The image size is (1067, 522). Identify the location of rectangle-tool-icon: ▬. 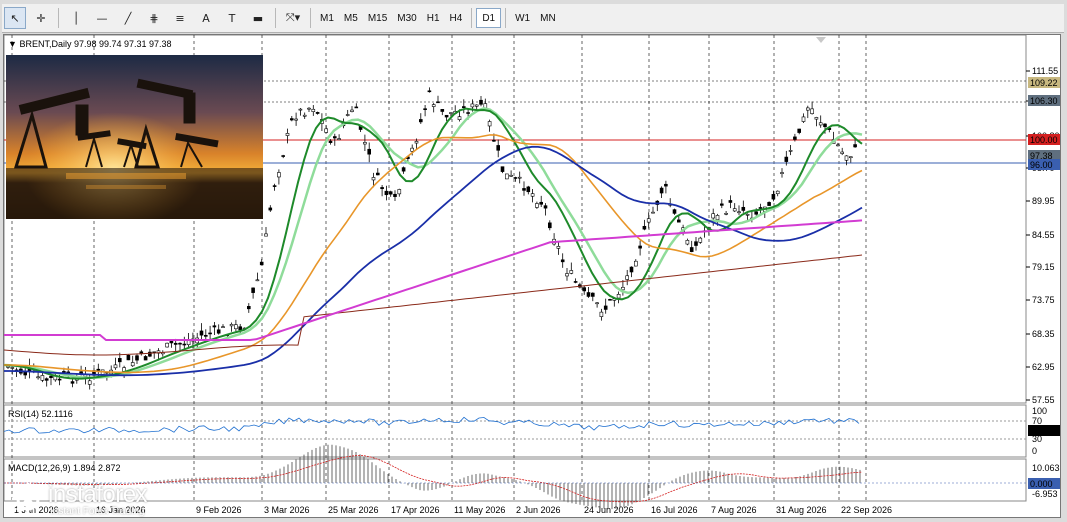
(258, 18).